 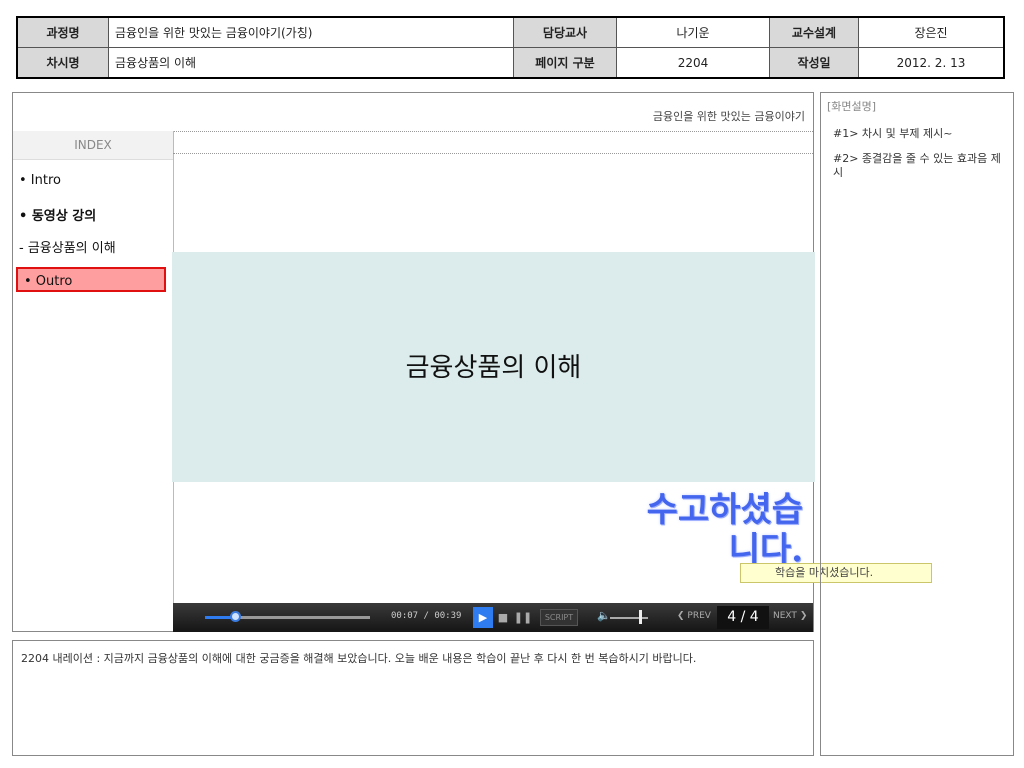 I want to click on course-value: 금융인을 위한 맛있는 금융이야기(가칭), so click(x=311, y=32).